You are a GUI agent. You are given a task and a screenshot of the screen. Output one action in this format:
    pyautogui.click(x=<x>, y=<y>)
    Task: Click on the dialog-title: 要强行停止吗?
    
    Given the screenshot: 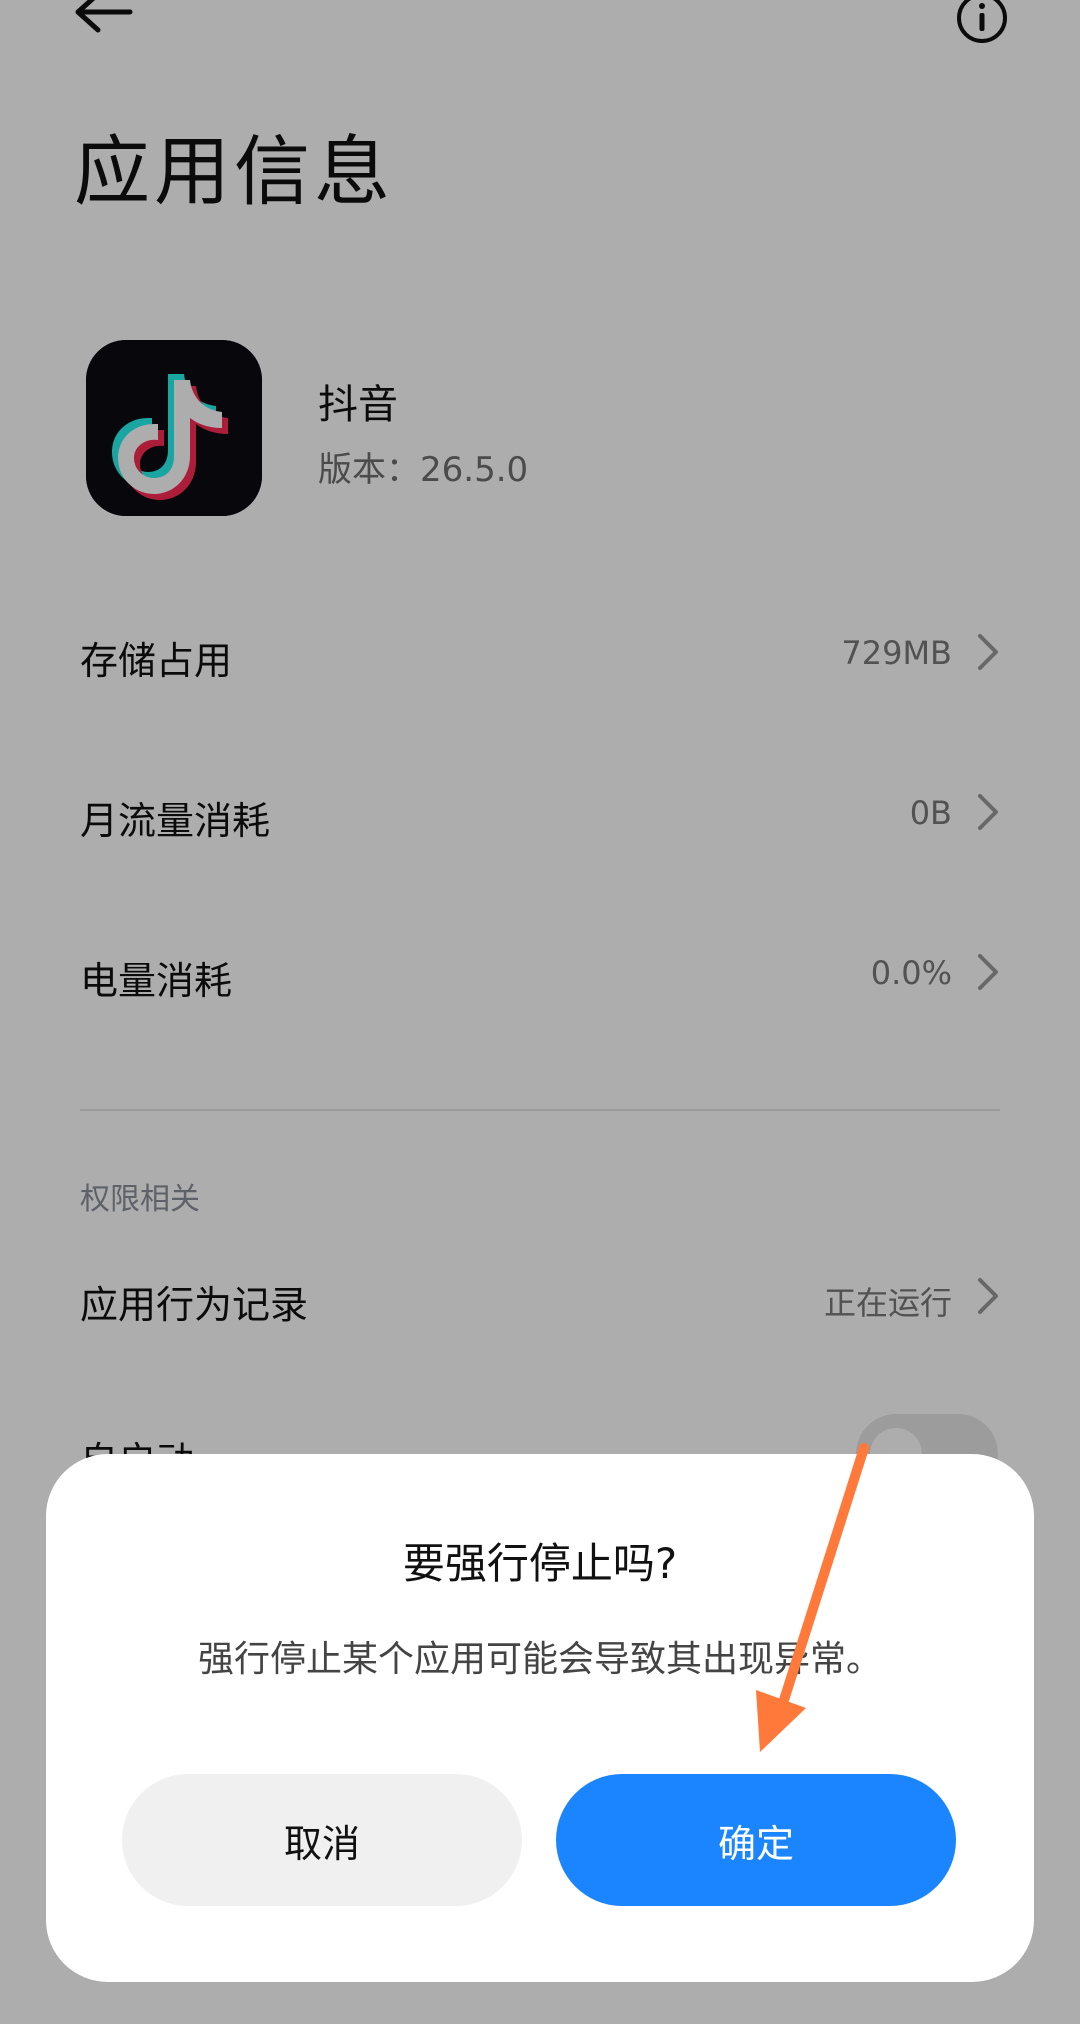 What is the action you would take?
    pyautogui.click(x=540, y=1563)
    